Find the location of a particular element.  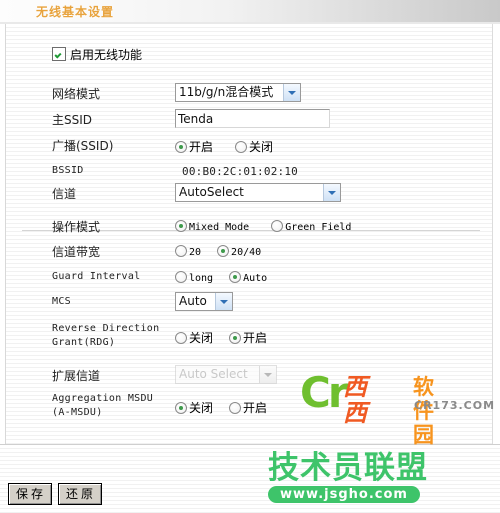

field-network-mode: 11b/g/n混合模式 is located at coordinates (238, 92).